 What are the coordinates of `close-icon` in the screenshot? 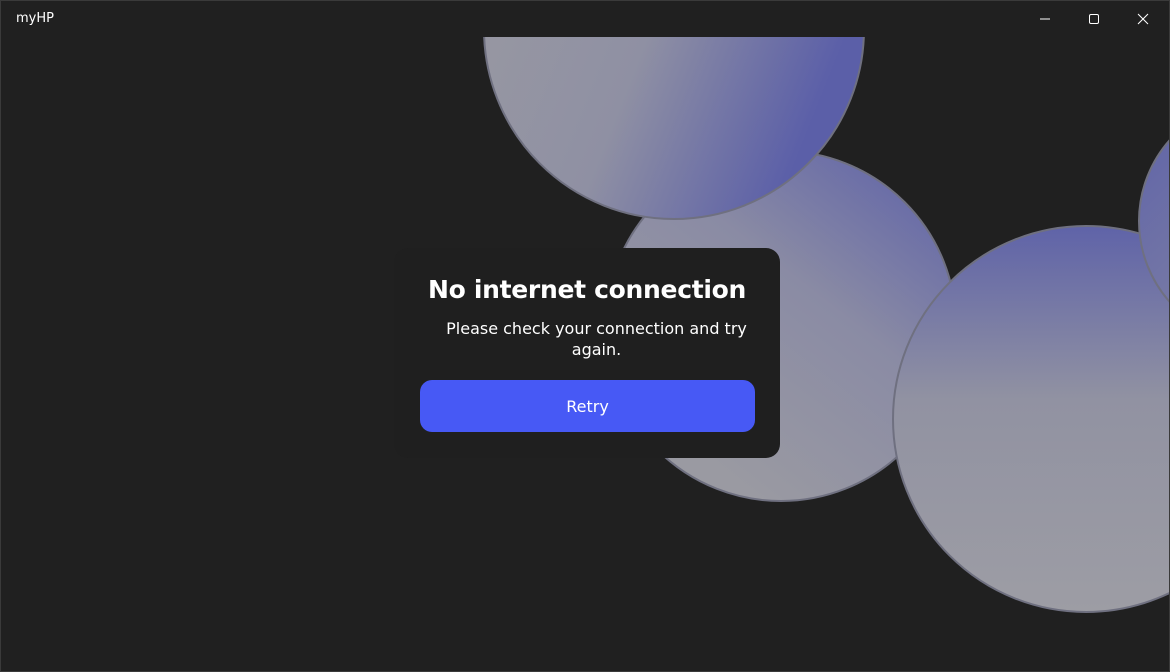 It's located at (1143, 19).